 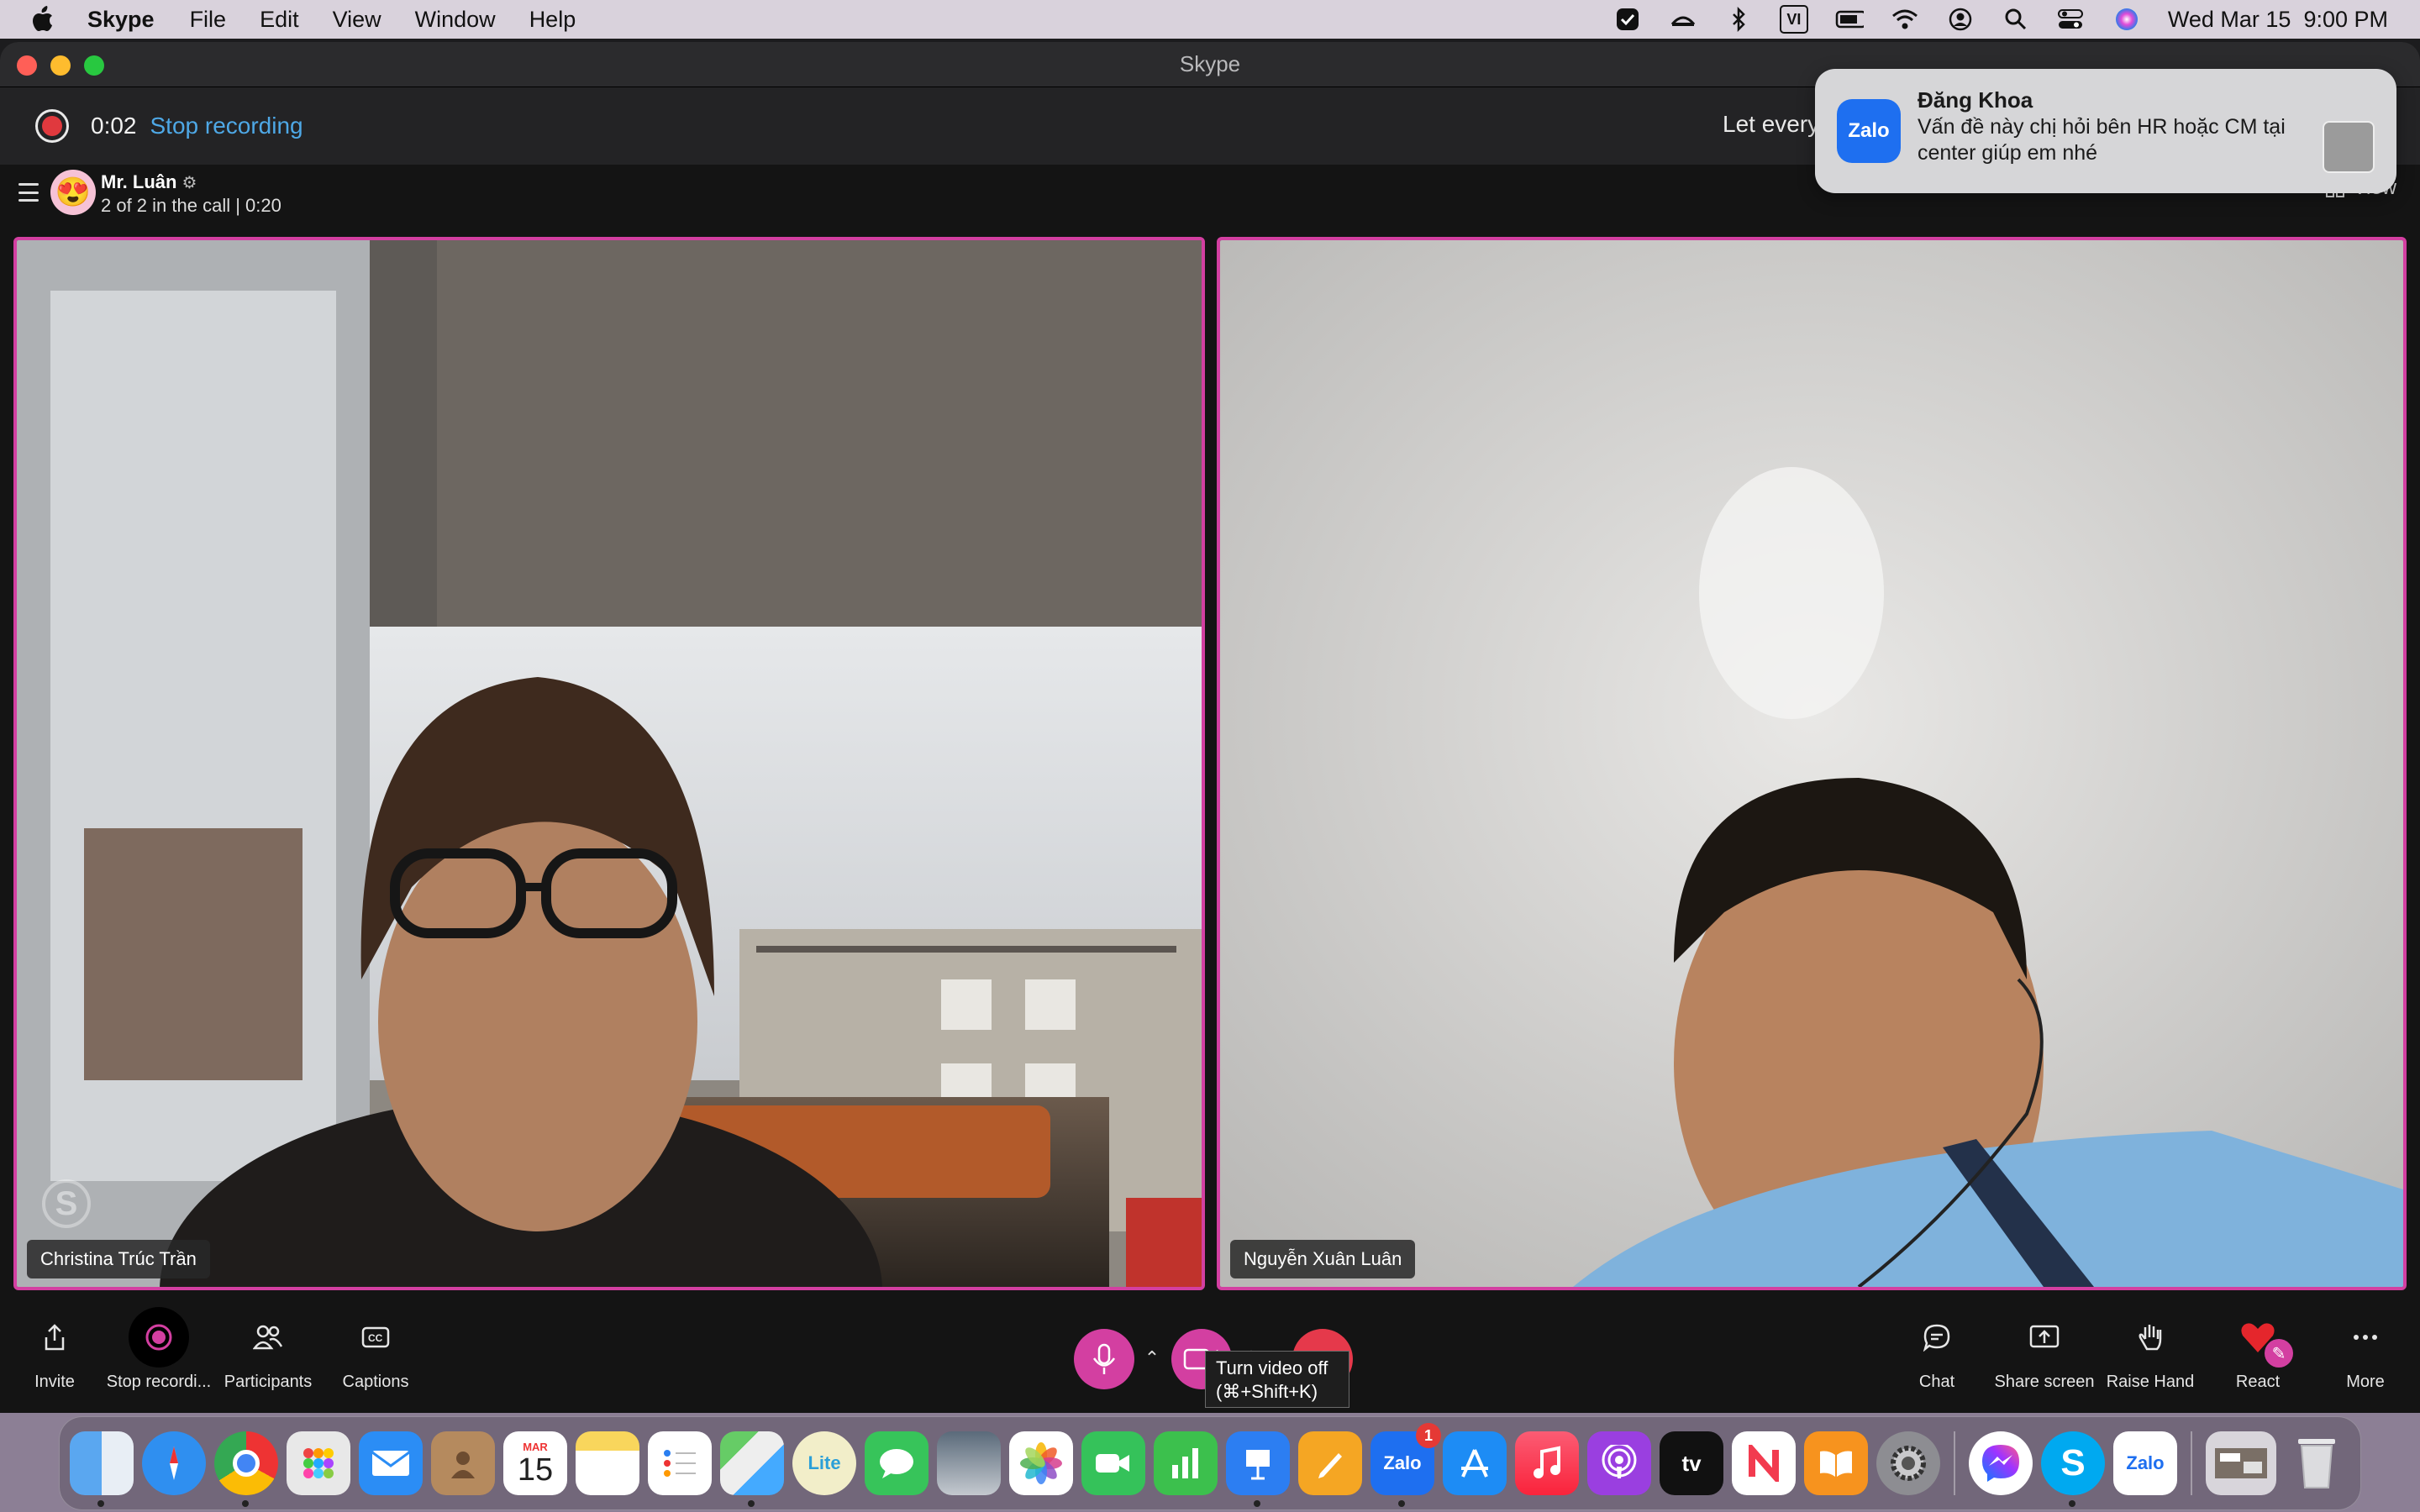 I want to click on closed-captions-icon: CC, so click(x=375, y=1337).